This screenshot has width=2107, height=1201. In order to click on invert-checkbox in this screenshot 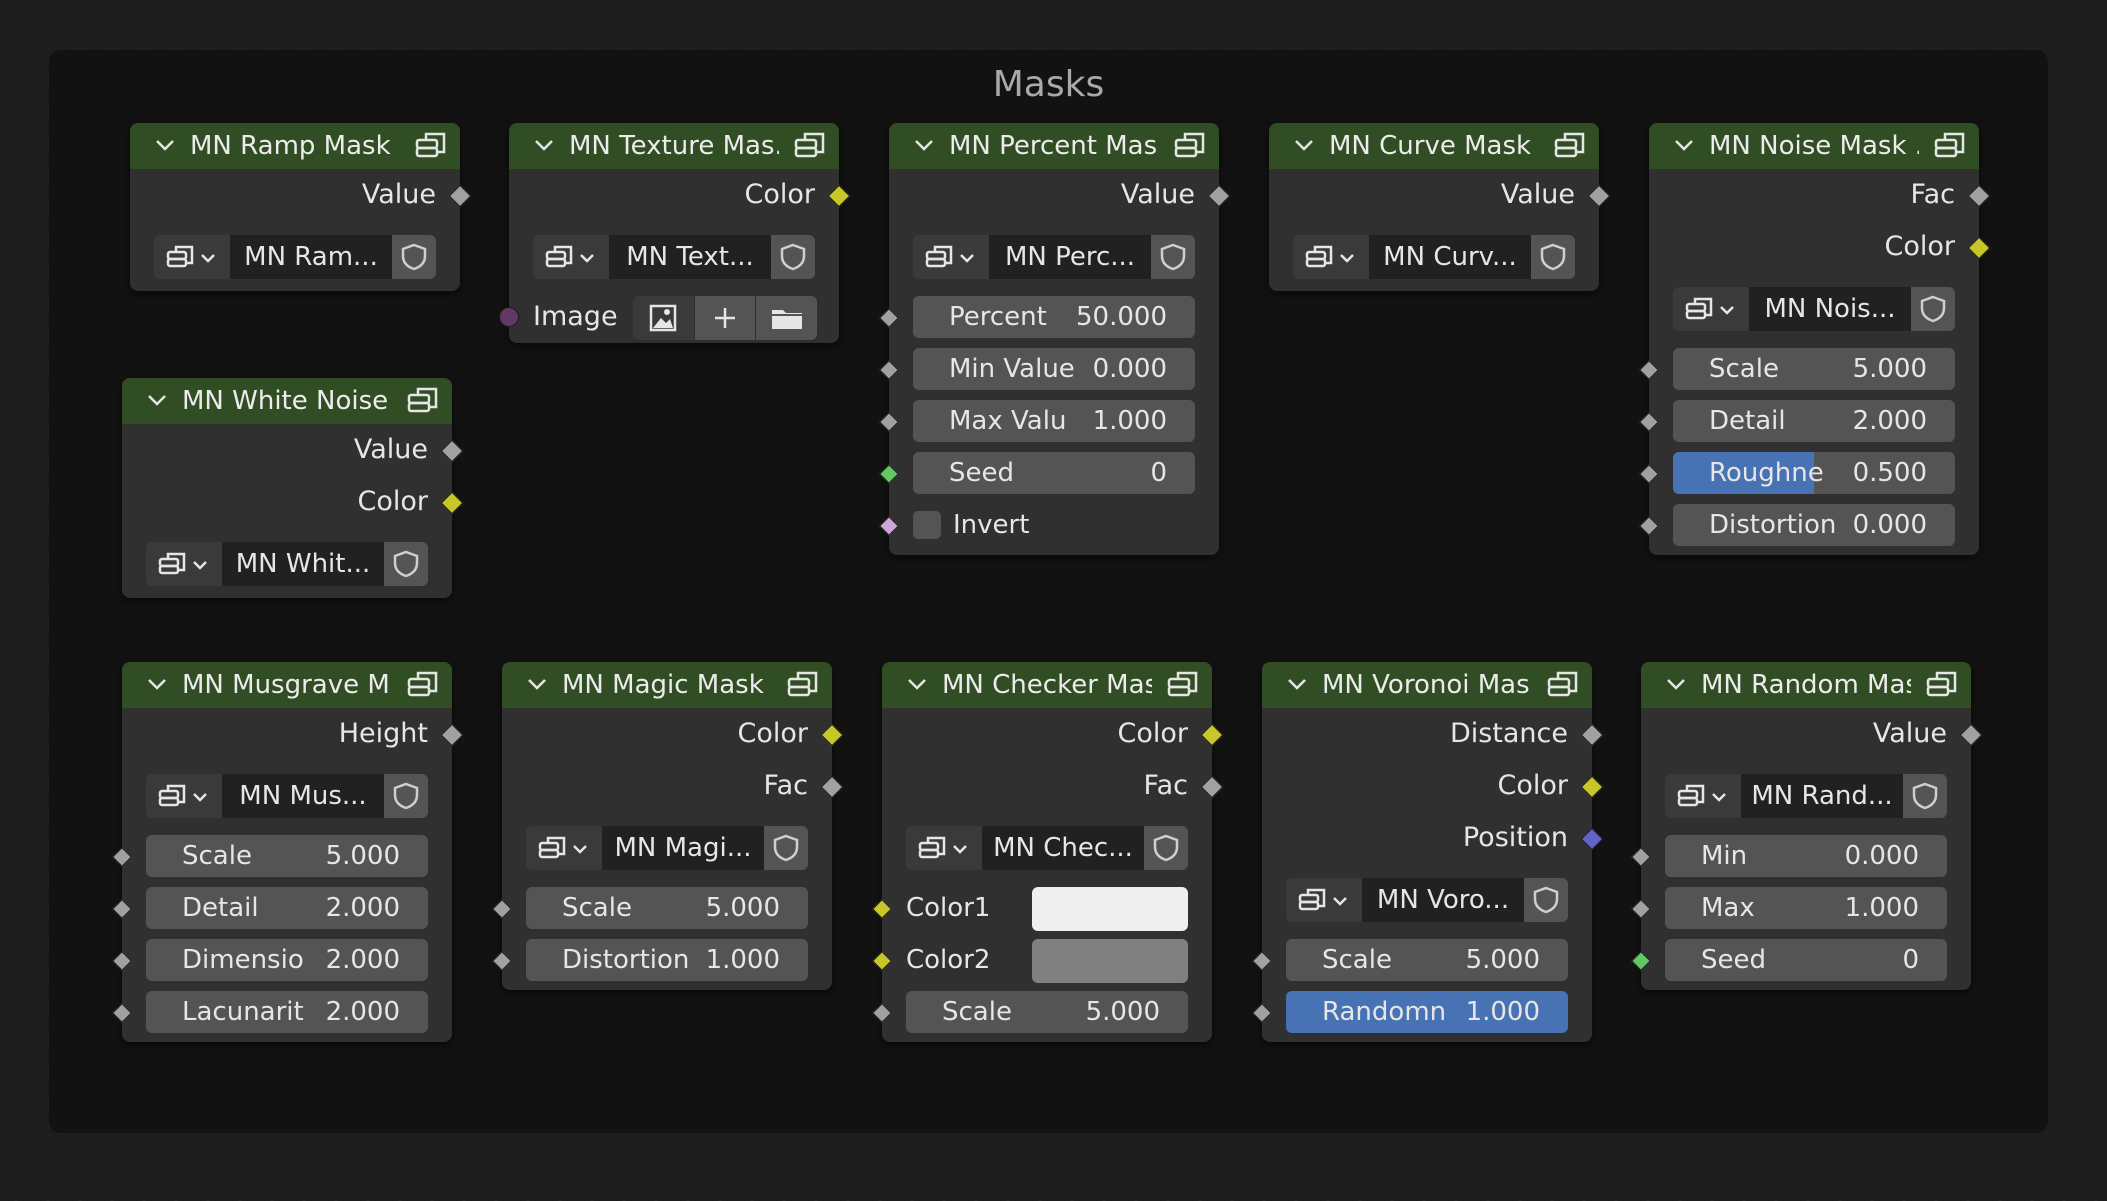, I will do `click(927, 525)`.